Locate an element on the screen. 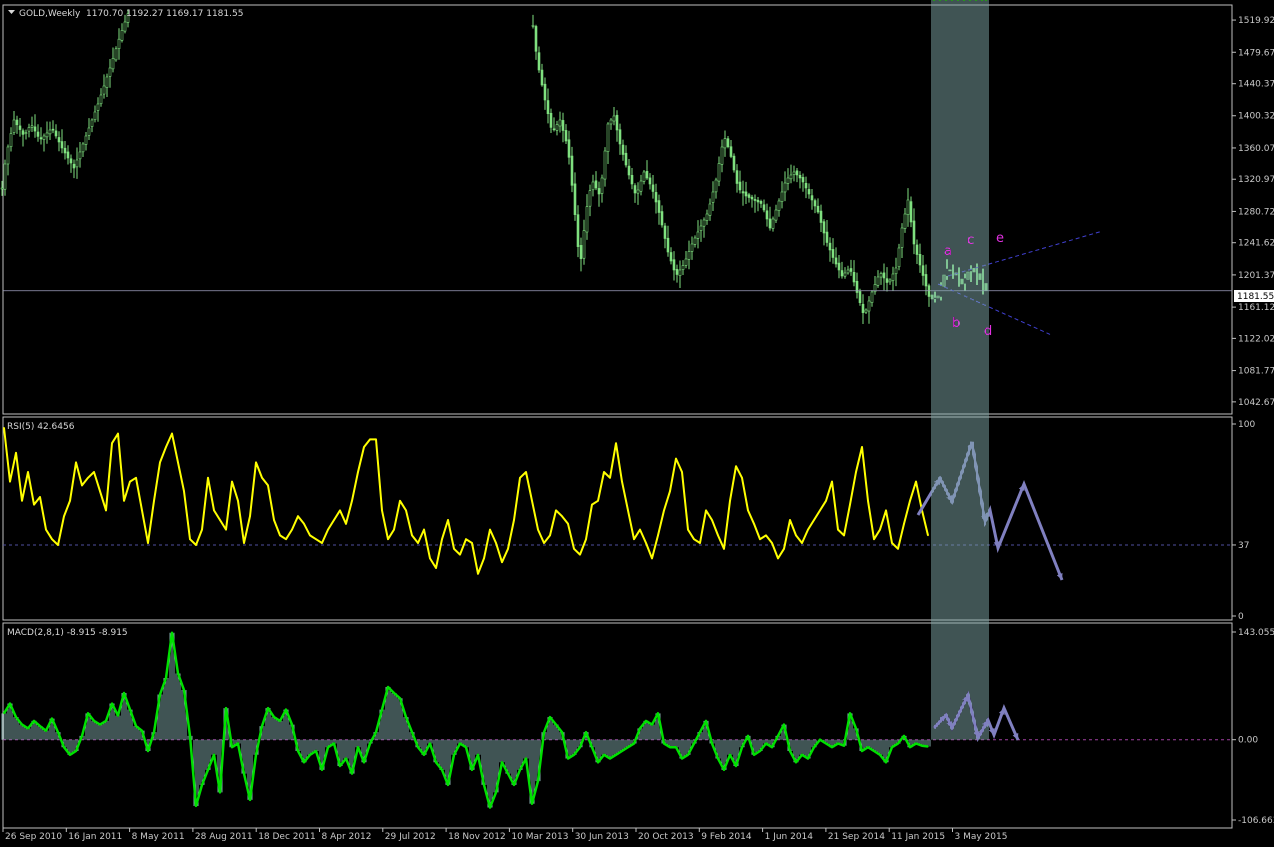 Image resolution: width=1274 pixels, height=847 pixels. symbol-dropdown: GOLD,Weekly is located at coordinates (44, 14).